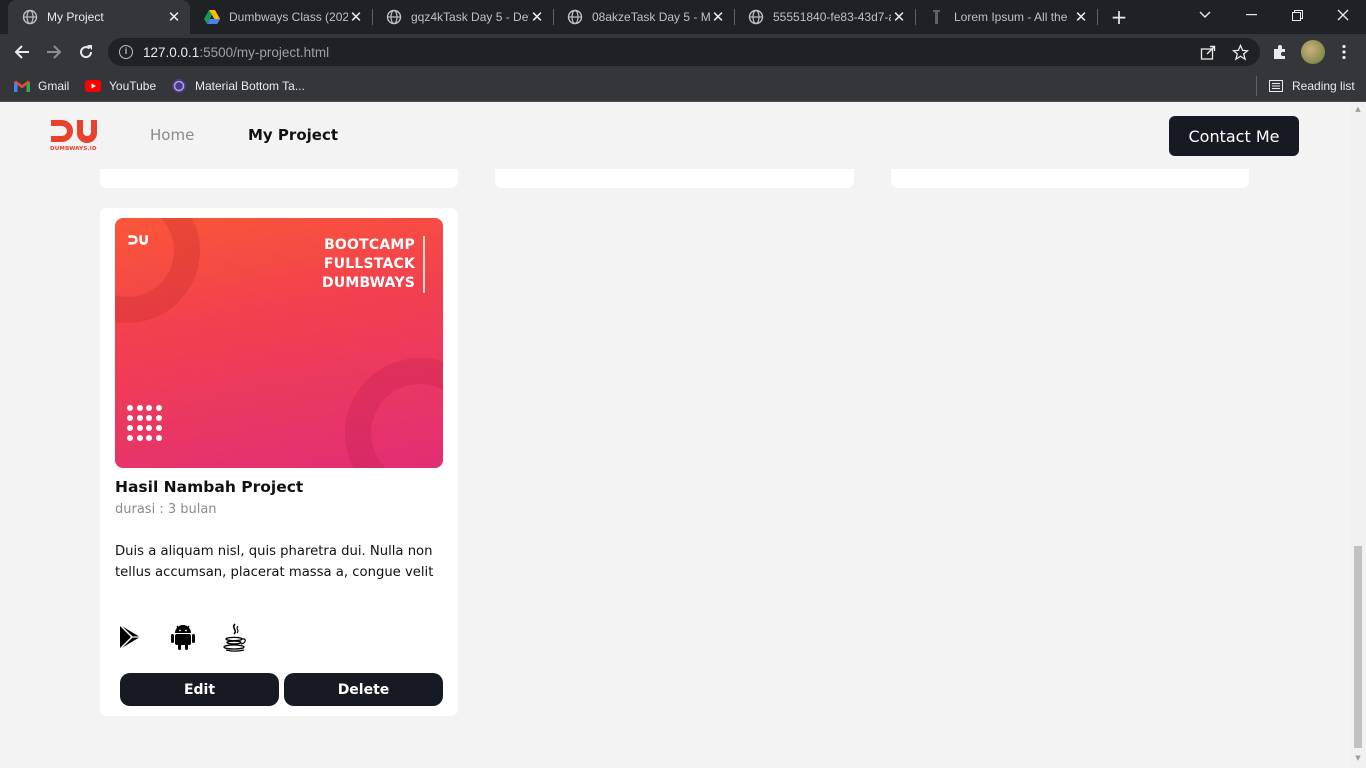  I want to click on tab-uuid: 55551840-fe83-43d7-a ✕, so click(824, 17).